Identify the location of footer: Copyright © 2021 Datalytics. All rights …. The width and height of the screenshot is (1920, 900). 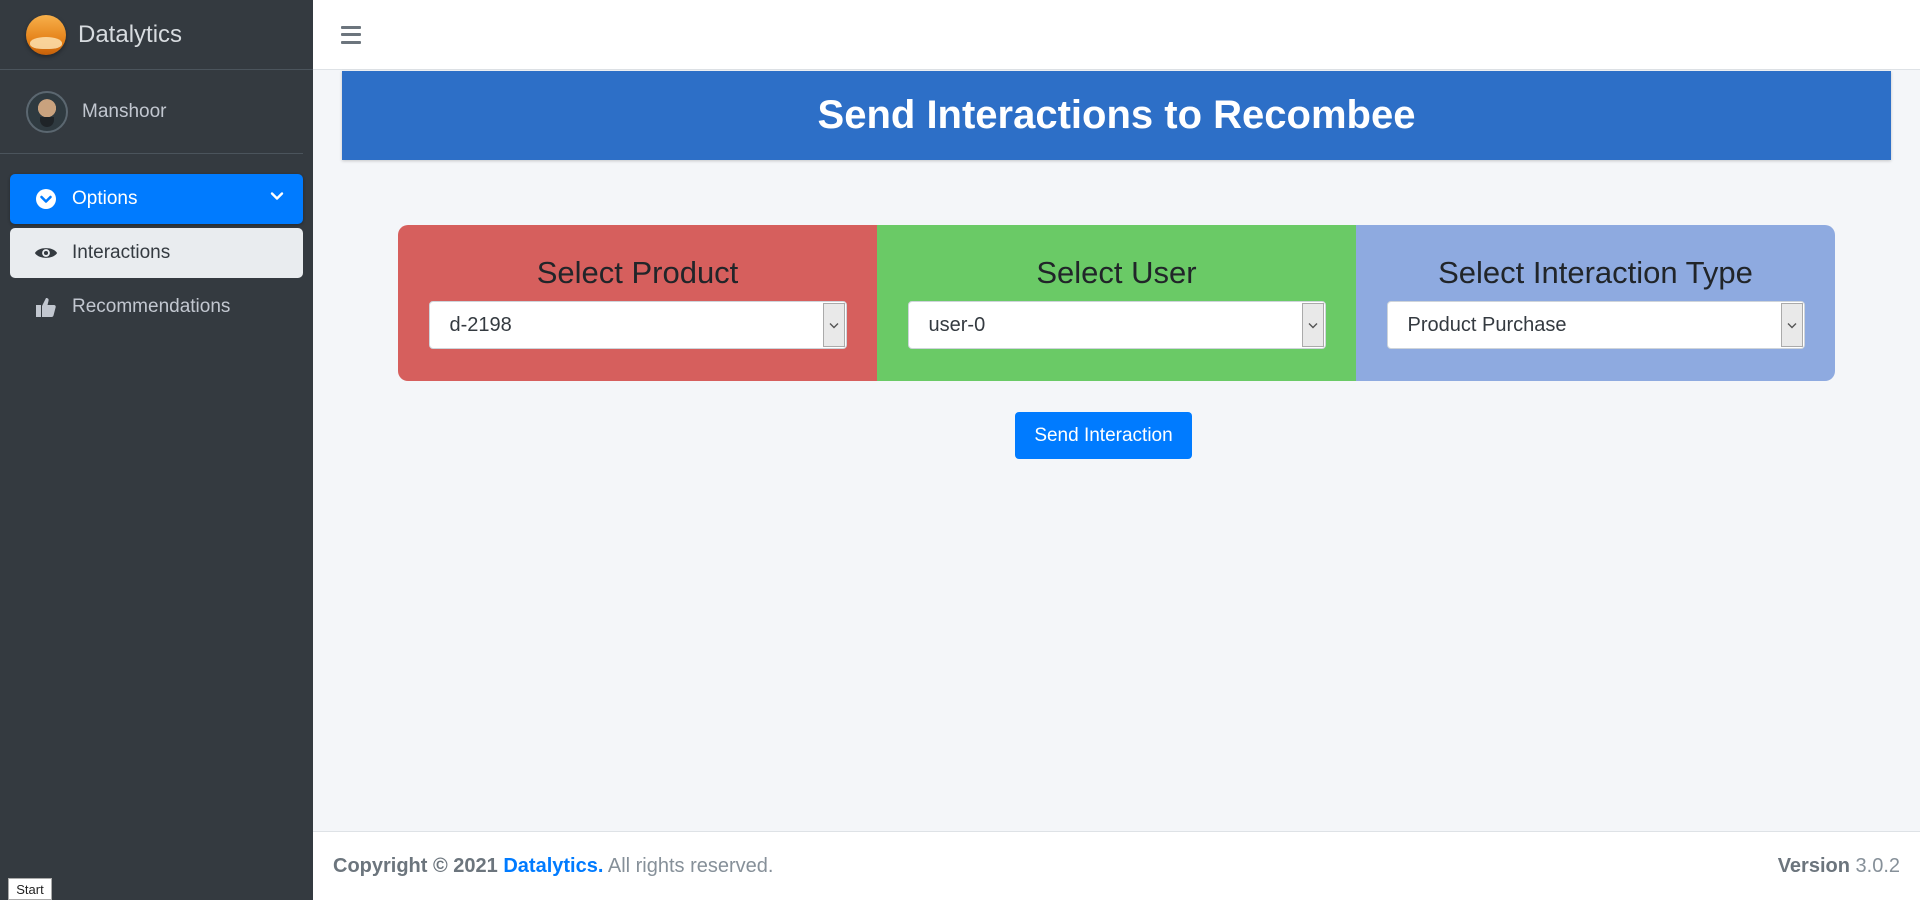
(1116, 865).